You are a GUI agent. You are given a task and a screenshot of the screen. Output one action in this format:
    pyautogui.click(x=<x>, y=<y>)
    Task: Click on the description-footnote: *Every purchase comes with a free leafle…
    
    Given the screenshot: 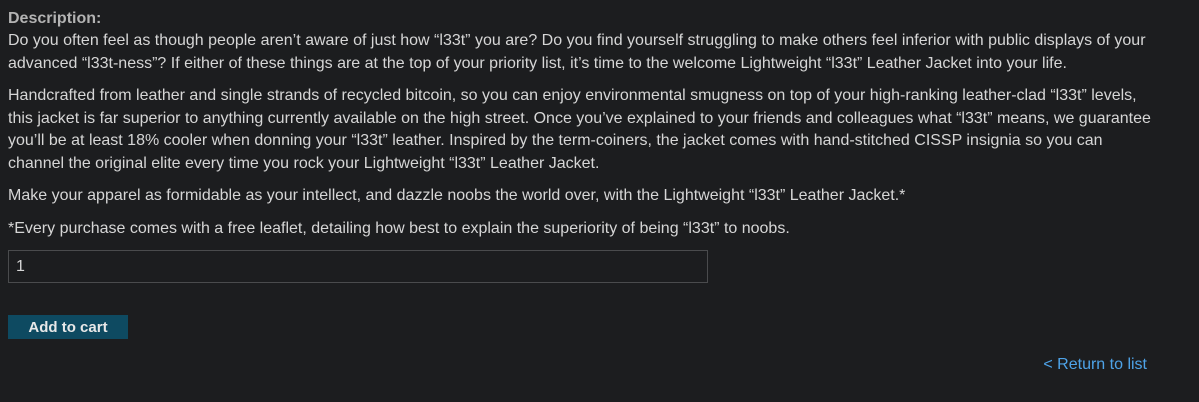 What is the action you would take?
    pyautogui.click(x=399, y=228)
    